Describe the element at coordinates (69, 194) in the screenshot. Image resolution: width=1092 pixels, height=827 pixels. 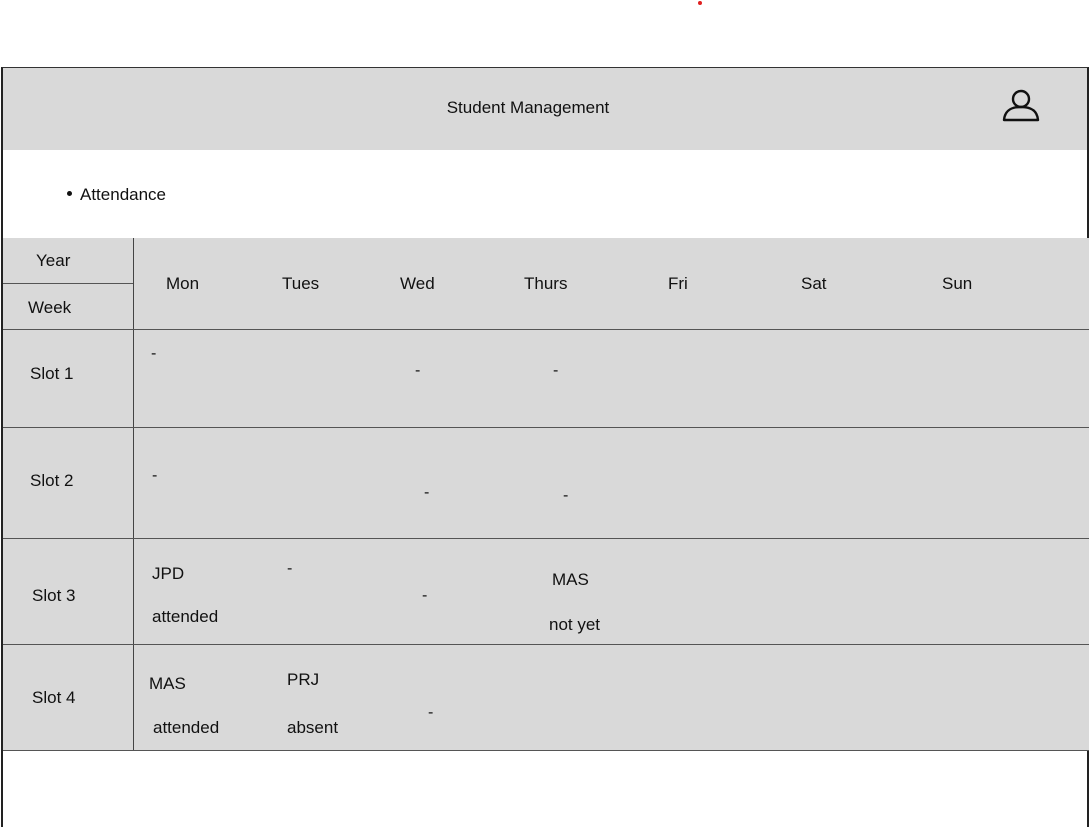
I see `bullet-icon` at that location.